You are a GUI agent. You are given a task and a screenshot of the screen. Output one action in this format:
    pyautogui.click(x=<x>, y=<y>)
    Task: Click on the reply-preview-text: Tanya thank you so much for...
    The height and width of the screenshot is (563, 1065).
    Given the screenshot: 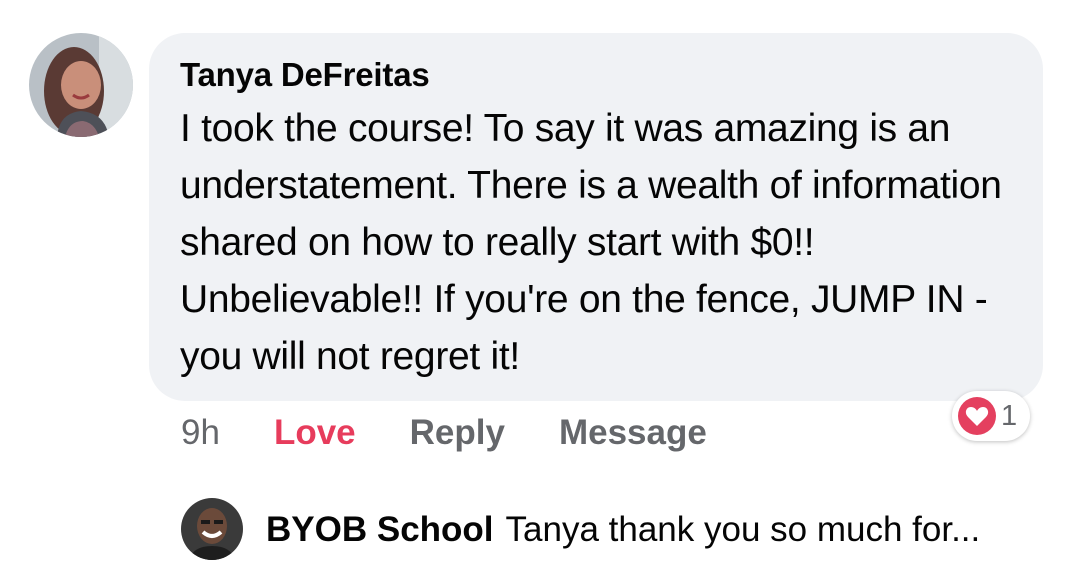 What is the action you would take?
    pyautogui.click(x=743, y=530)
    